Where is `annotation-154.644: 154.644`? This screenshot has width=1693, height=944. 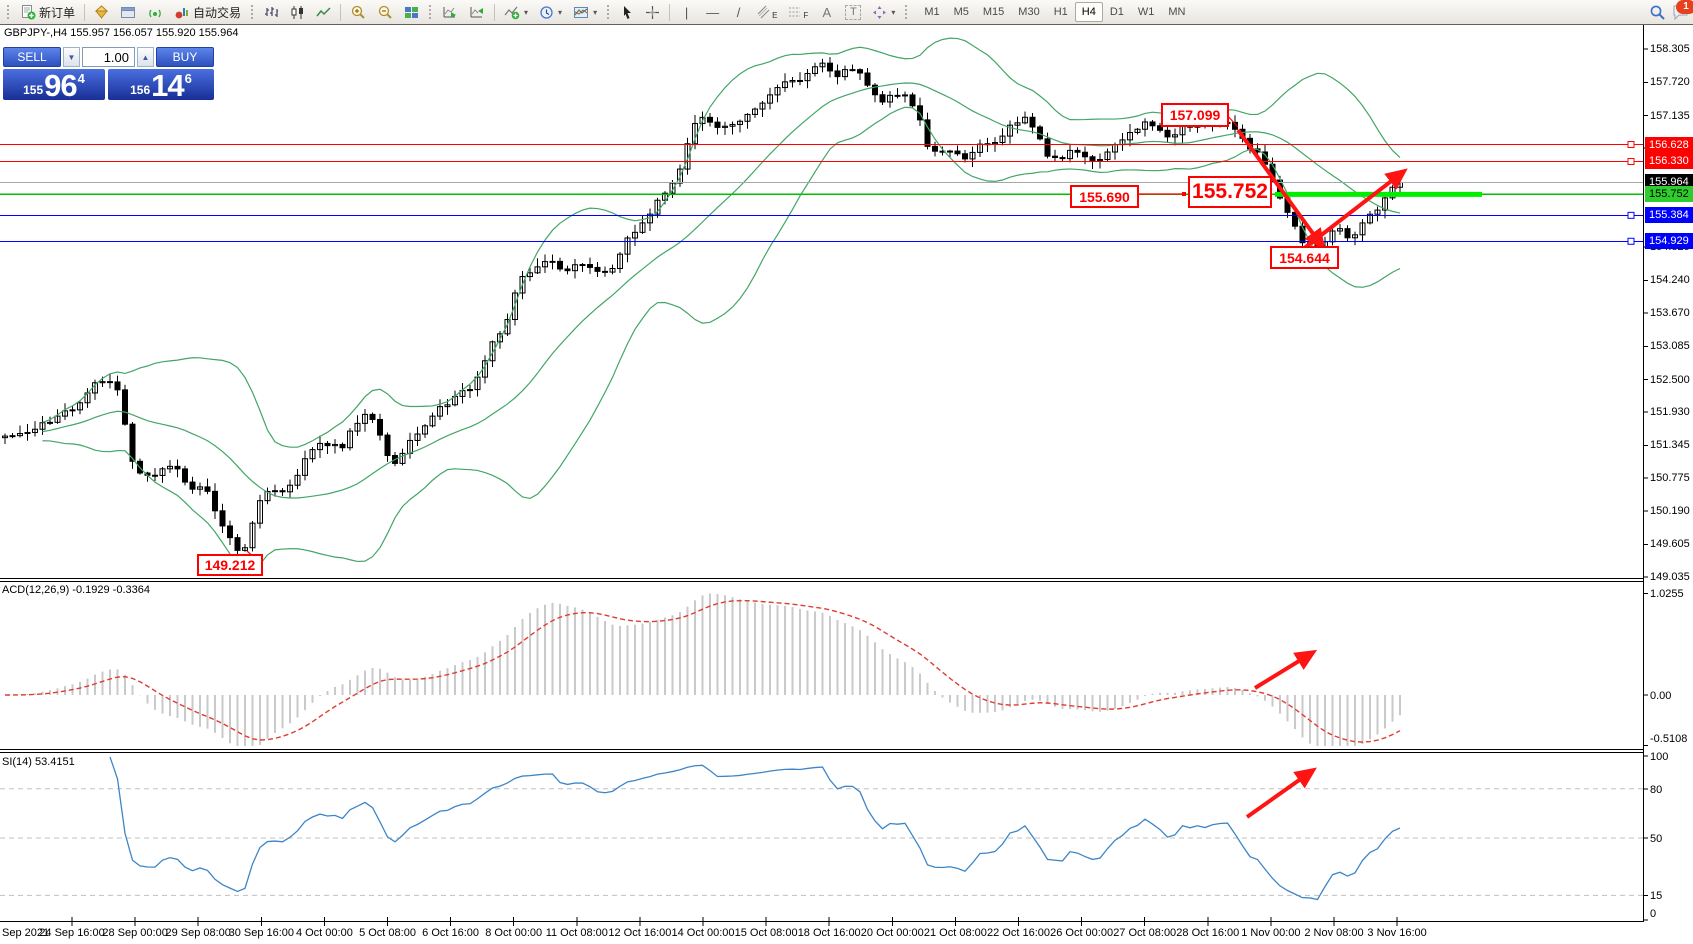 annotation-154.644: 154.644 is located at coordinates (1304, 257).